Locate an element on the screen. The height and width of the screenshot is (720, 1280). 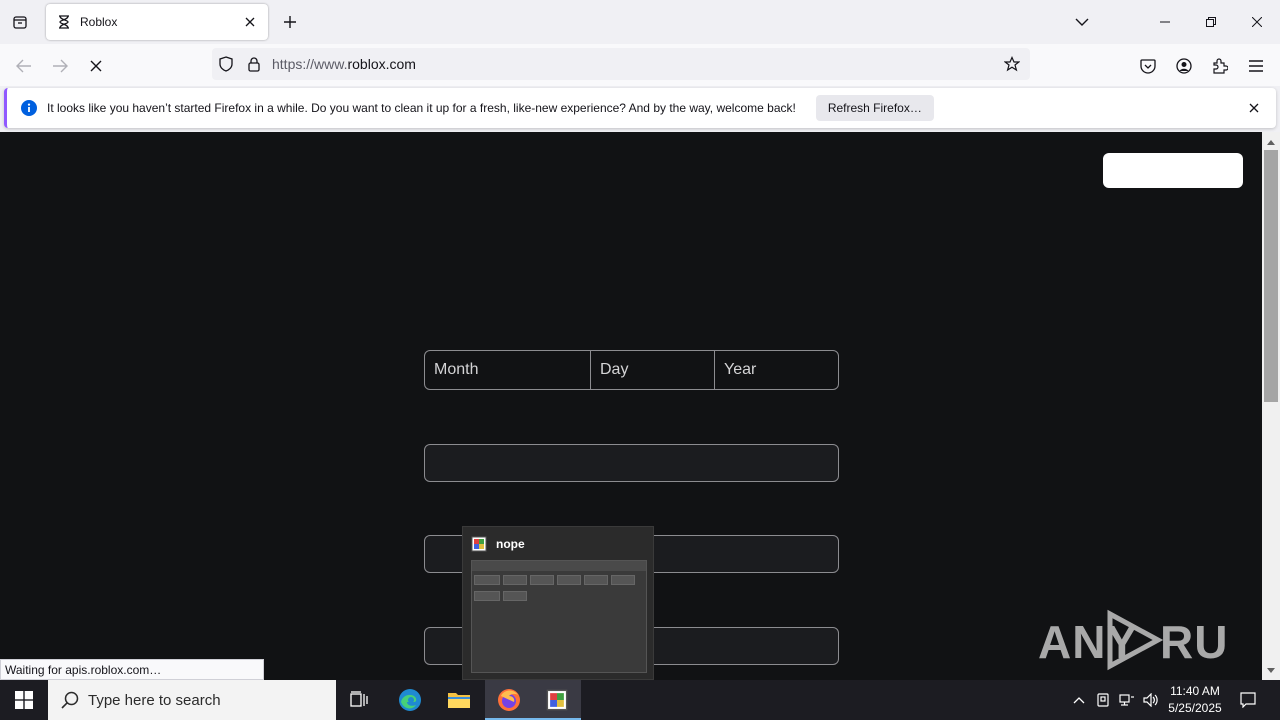
chevron-down-icon is located at coordinates (1082, 22).